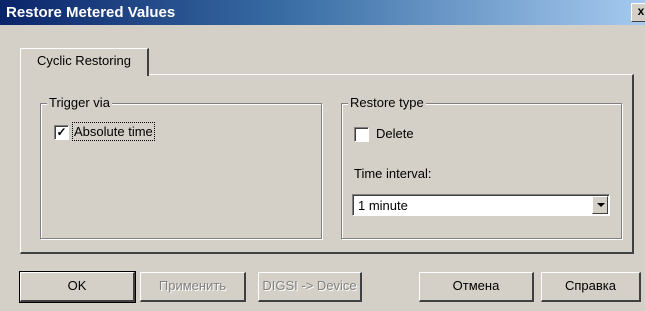 The image size is (645, 311). I want to click on tab-label: Cyclic Restoring, so click(84, 60).